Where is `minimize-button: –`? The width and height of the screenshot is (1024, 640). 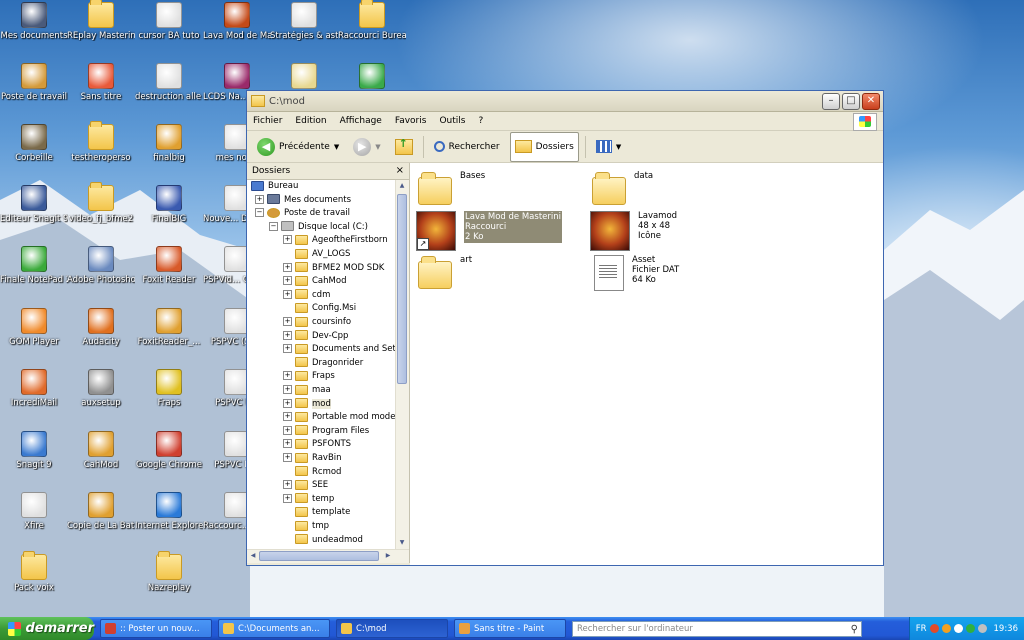 minimize-button: – is located at coordinates (831, 101).